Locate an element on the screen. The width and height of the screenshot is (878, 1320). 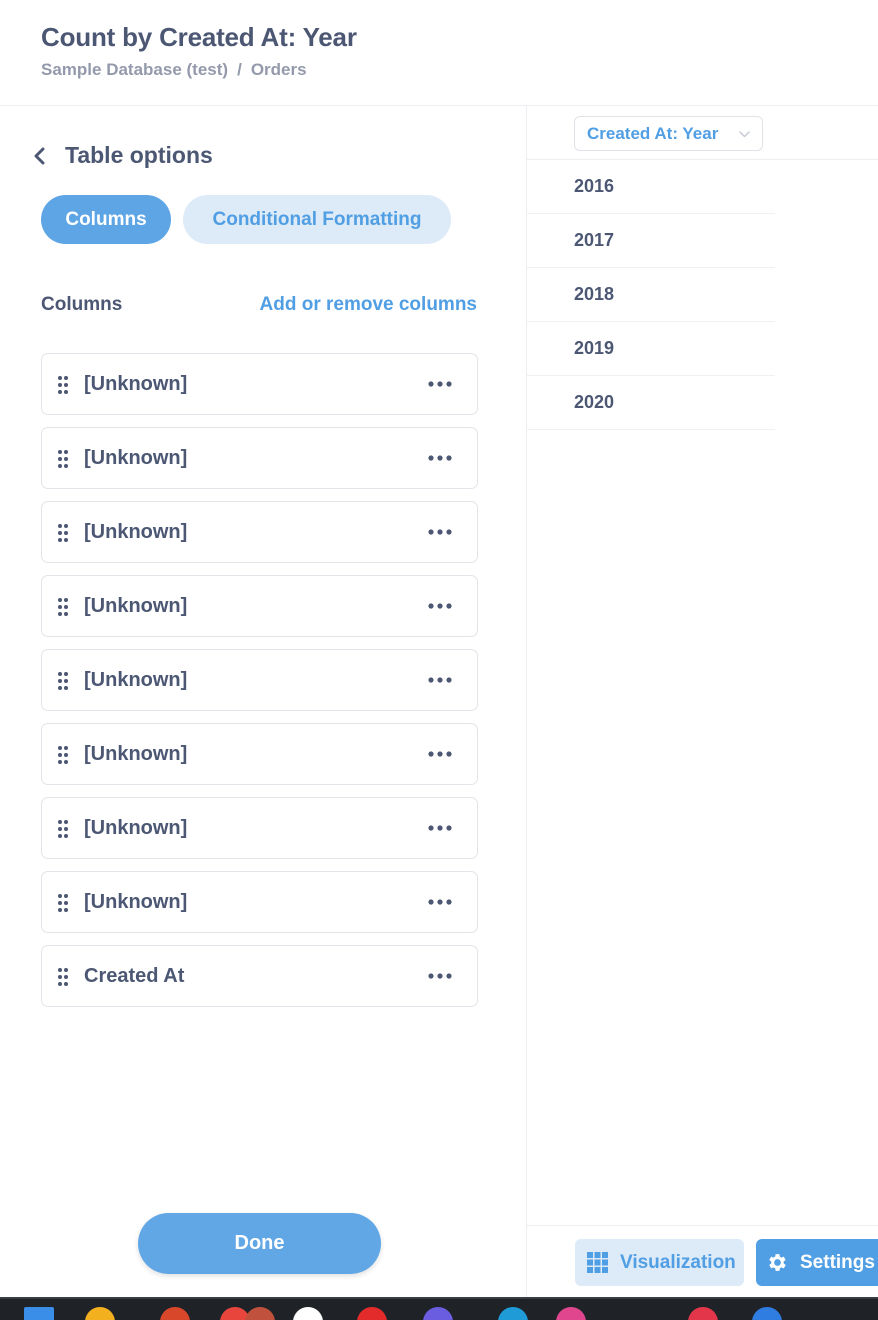
table-rows: 2016 2017 2018 2019 2020 is located at coordinates (651, 295).